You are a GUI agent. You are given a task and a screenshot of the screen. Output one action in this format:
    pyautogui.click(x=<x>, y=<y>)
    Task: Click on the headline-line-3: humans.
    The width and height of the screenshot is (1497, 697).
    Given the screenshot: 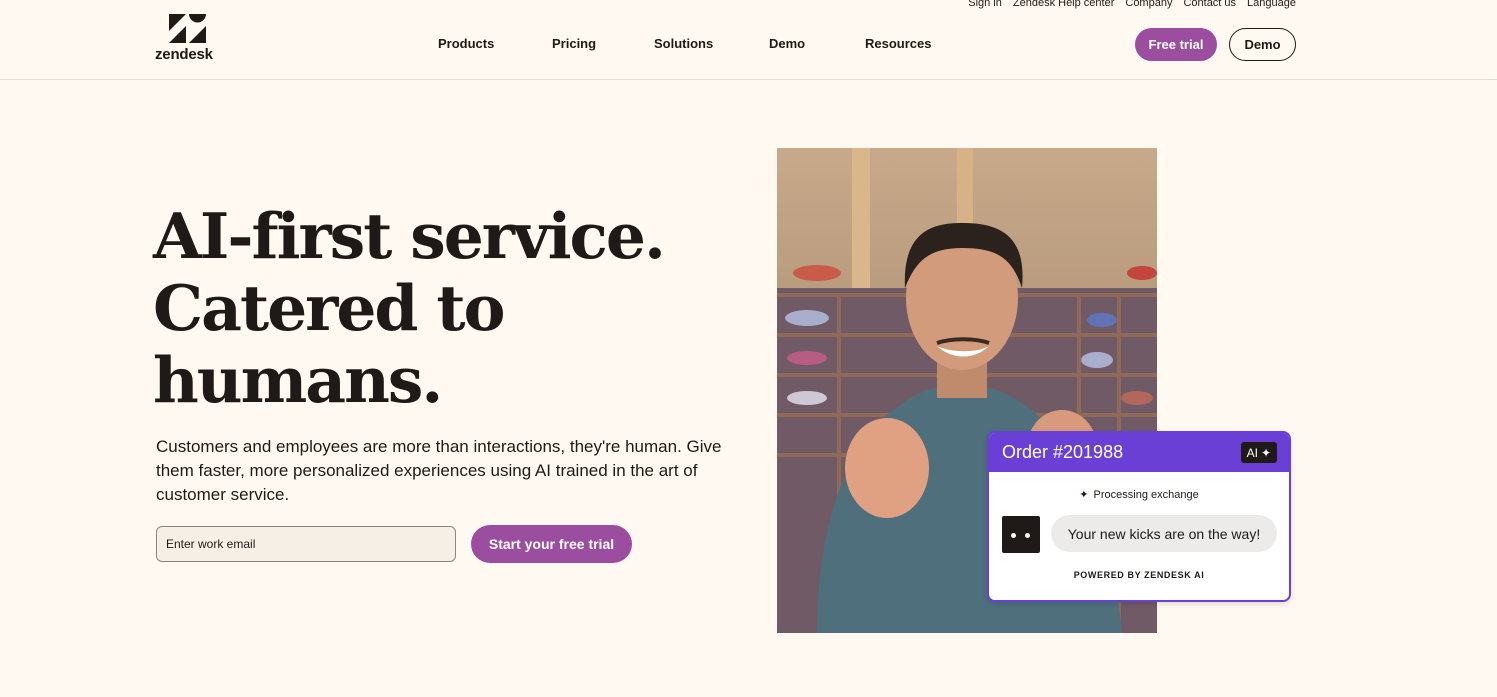 What is the action you would take?
    pyautogui.click(x=298, y=380)
    